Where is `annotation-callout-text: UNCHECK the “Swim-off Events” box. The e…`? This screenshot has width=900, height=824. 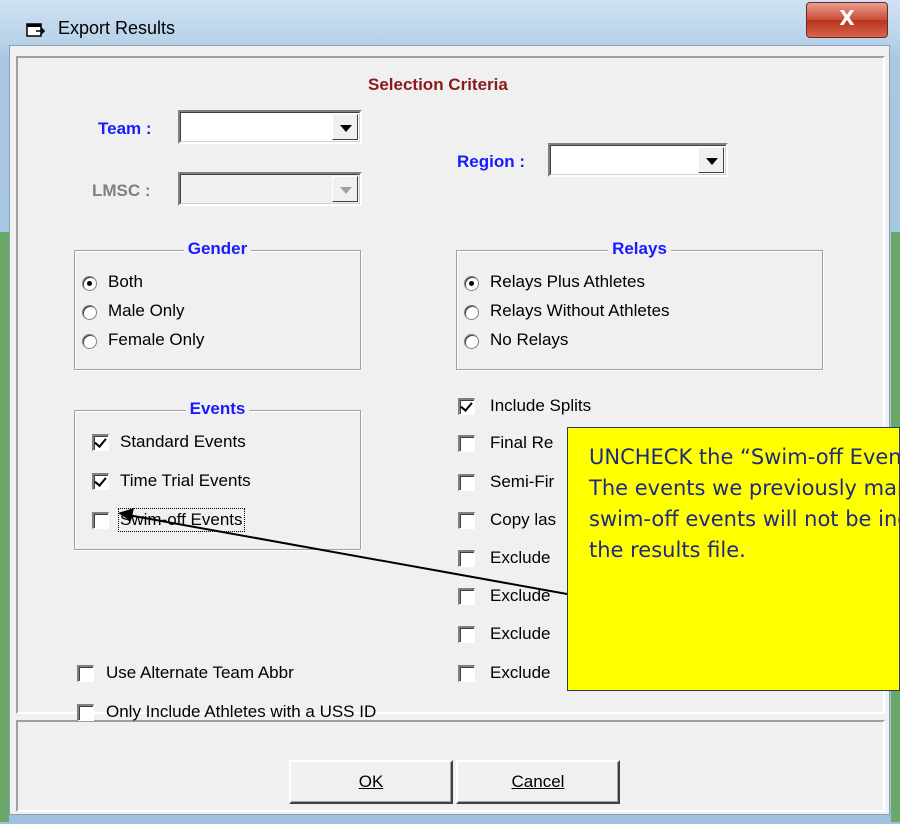 annotation-callout-text: UNCHECK the “Swim-off Events” box. The e… is located at coordinates (744, 503).